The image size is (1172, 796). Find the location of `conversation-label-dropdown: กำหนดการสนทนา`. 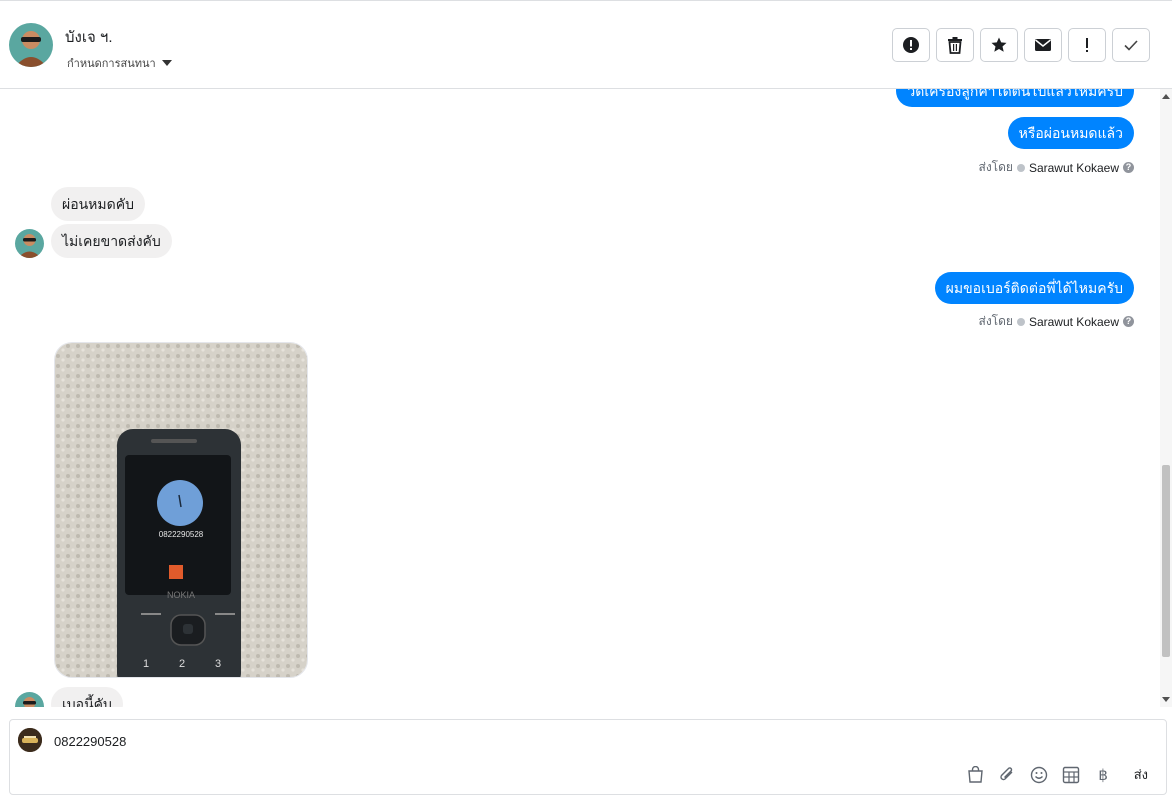

conversation-label-dropdown: กำหนดการสนทนา is located at coordinates (119, 63).